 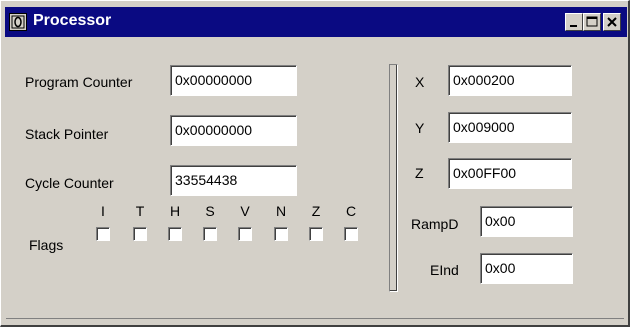 What do you see at coordinates (526, 268) in the screenshot?
I see `eind-field: 0x00` at bounding box center [526, 268].